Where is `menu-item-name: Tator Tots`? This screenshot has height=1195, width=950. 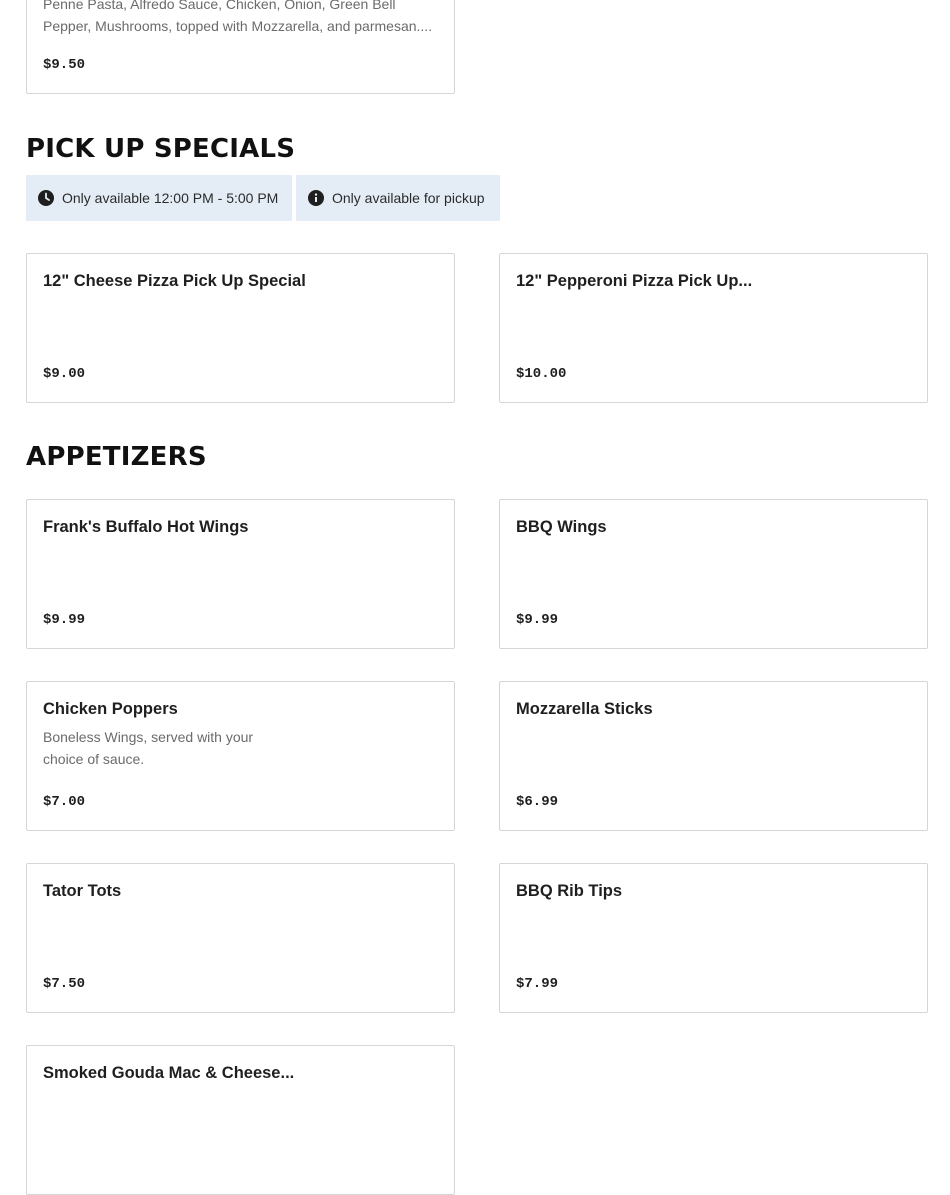
menu-item-name: Tator Tots is located at coordinates (82, 891).